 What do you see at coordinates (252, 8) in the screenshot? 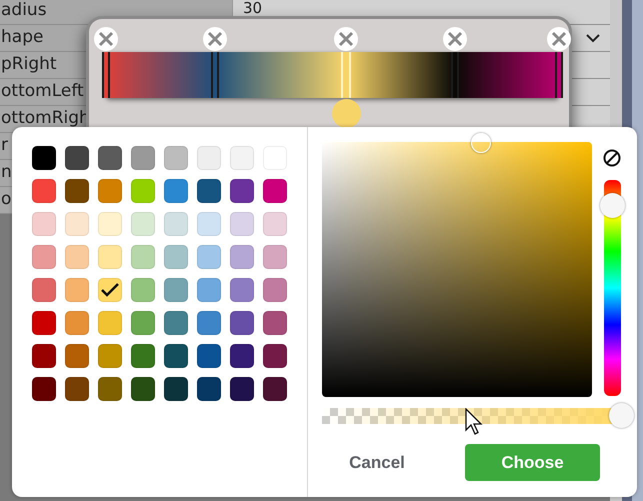
I see `property-value: 30` at bounding box center [252, 8].